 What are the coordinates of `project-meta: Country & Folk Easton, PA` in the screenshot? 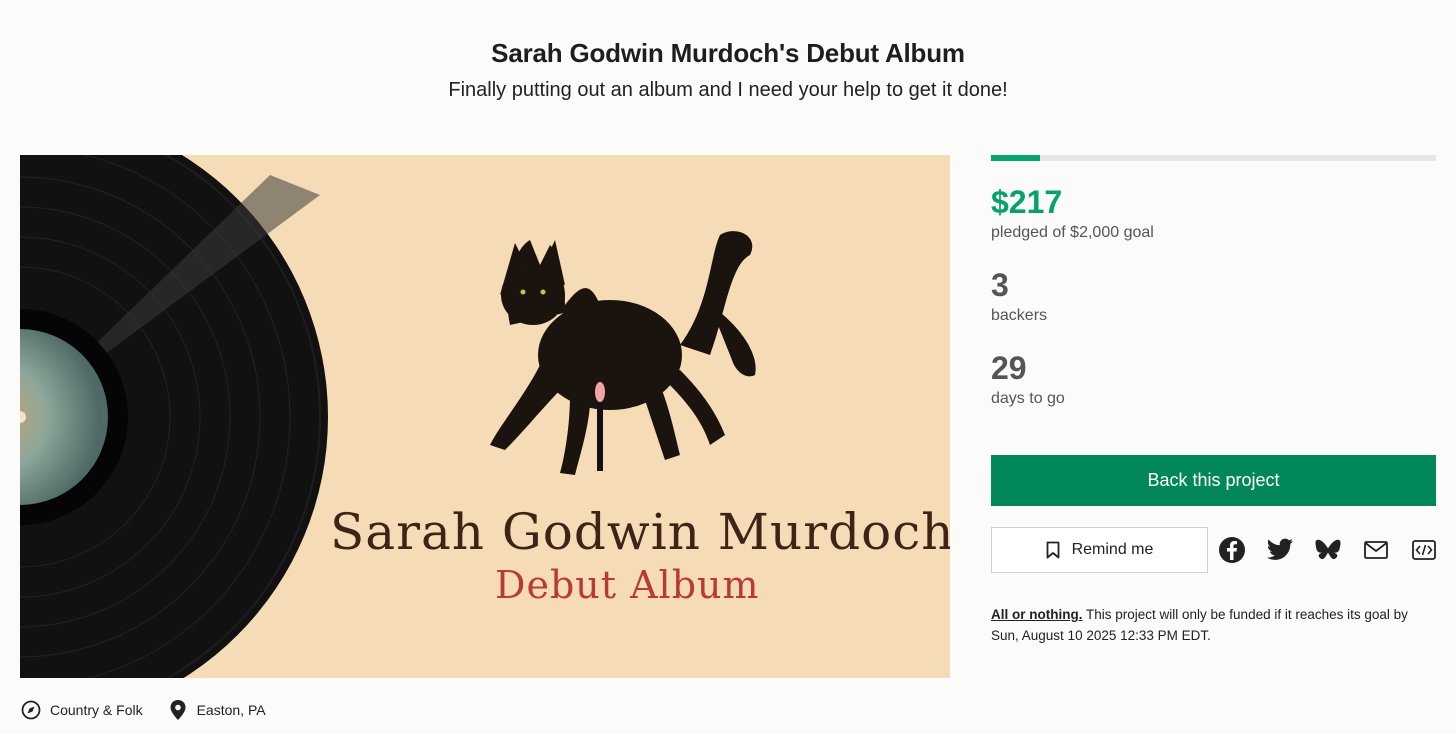 It's located at (155, 710).